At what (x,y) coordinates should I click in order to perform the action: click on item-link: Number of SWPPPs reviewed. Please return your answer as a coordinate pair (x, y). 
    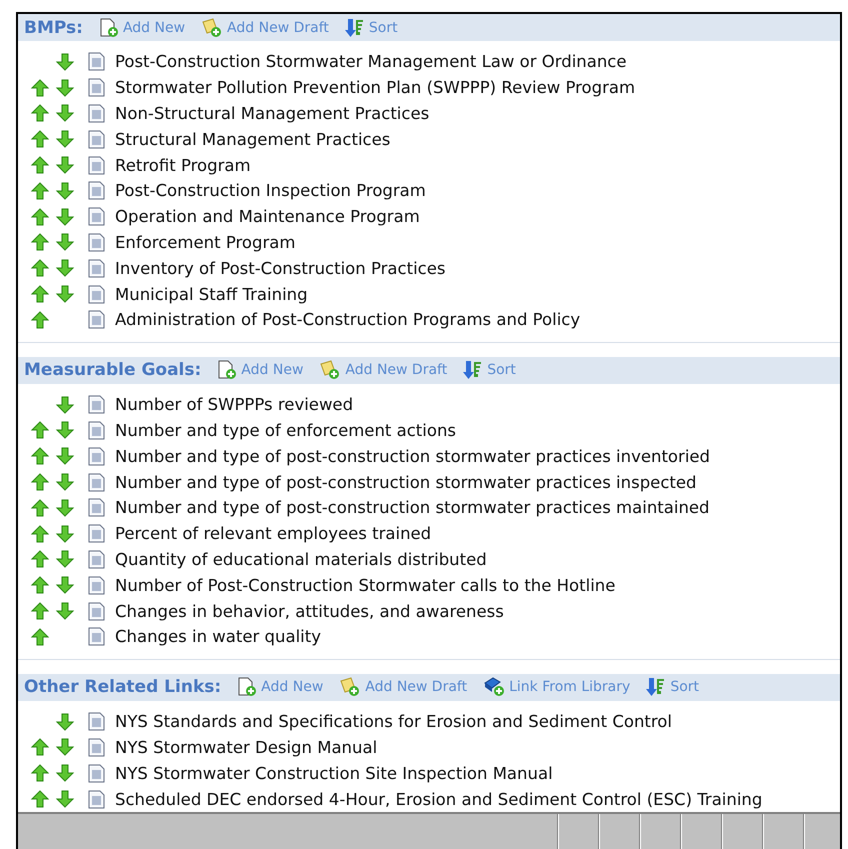
    Looking at the image, I should click on (234, 404).